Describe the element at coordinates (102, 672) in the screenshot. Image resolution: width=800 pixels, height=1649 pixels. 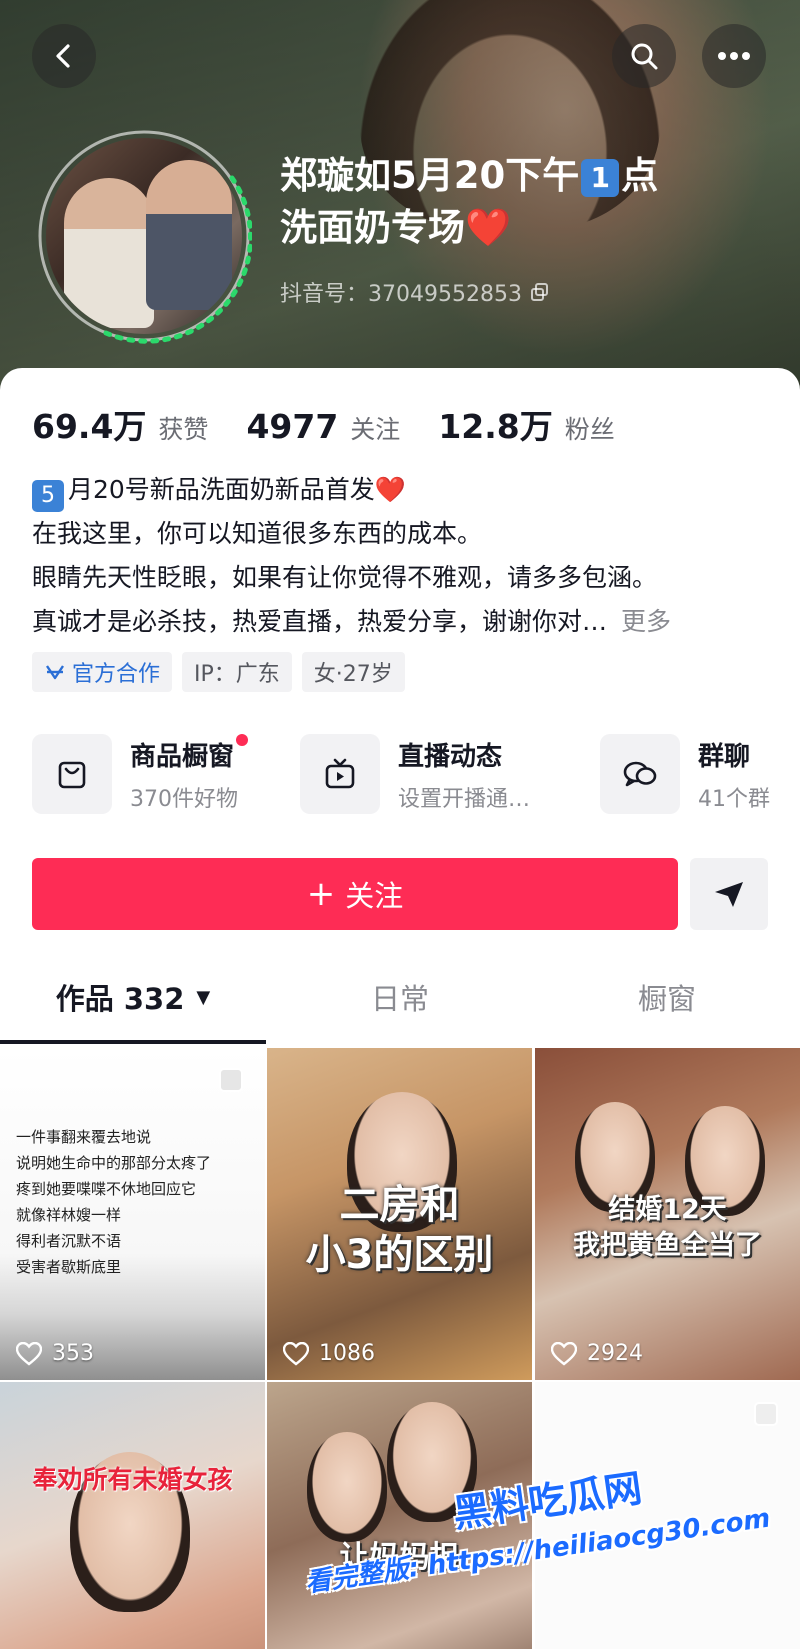
I see `tag-official: 官方合作` at that location.